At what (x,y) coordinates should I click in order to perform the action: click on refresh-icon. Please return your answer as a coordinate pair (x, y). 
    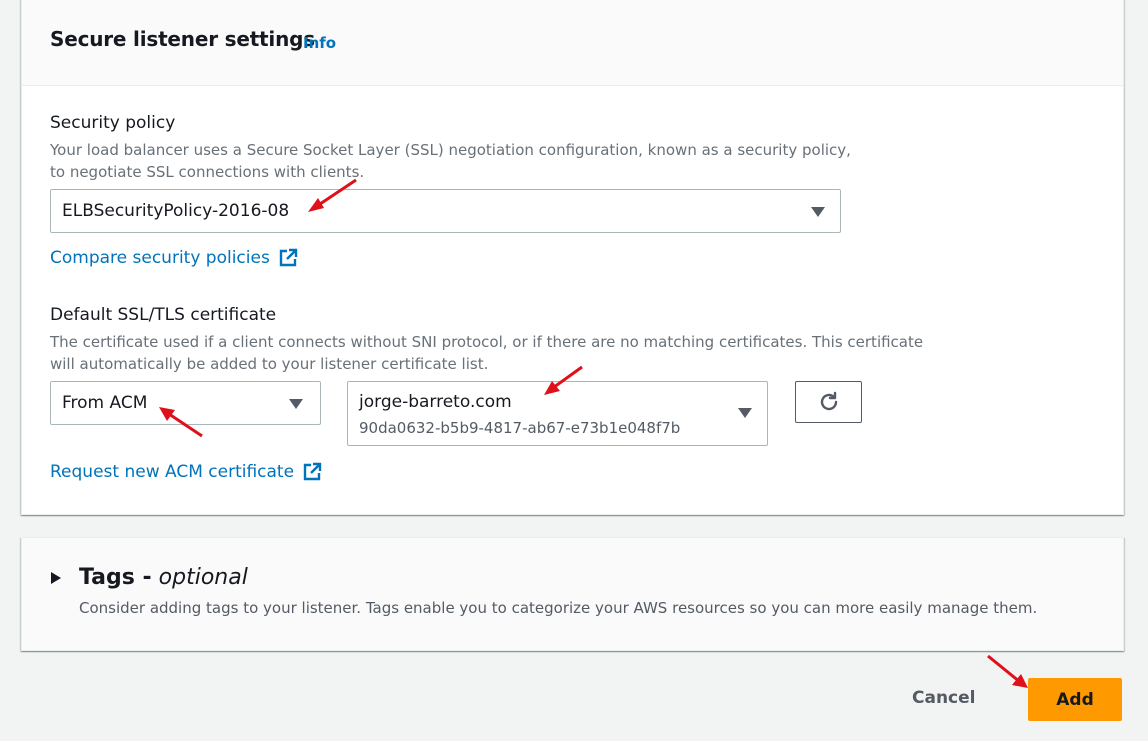
    Looking at the image, I should click on (828, 401).